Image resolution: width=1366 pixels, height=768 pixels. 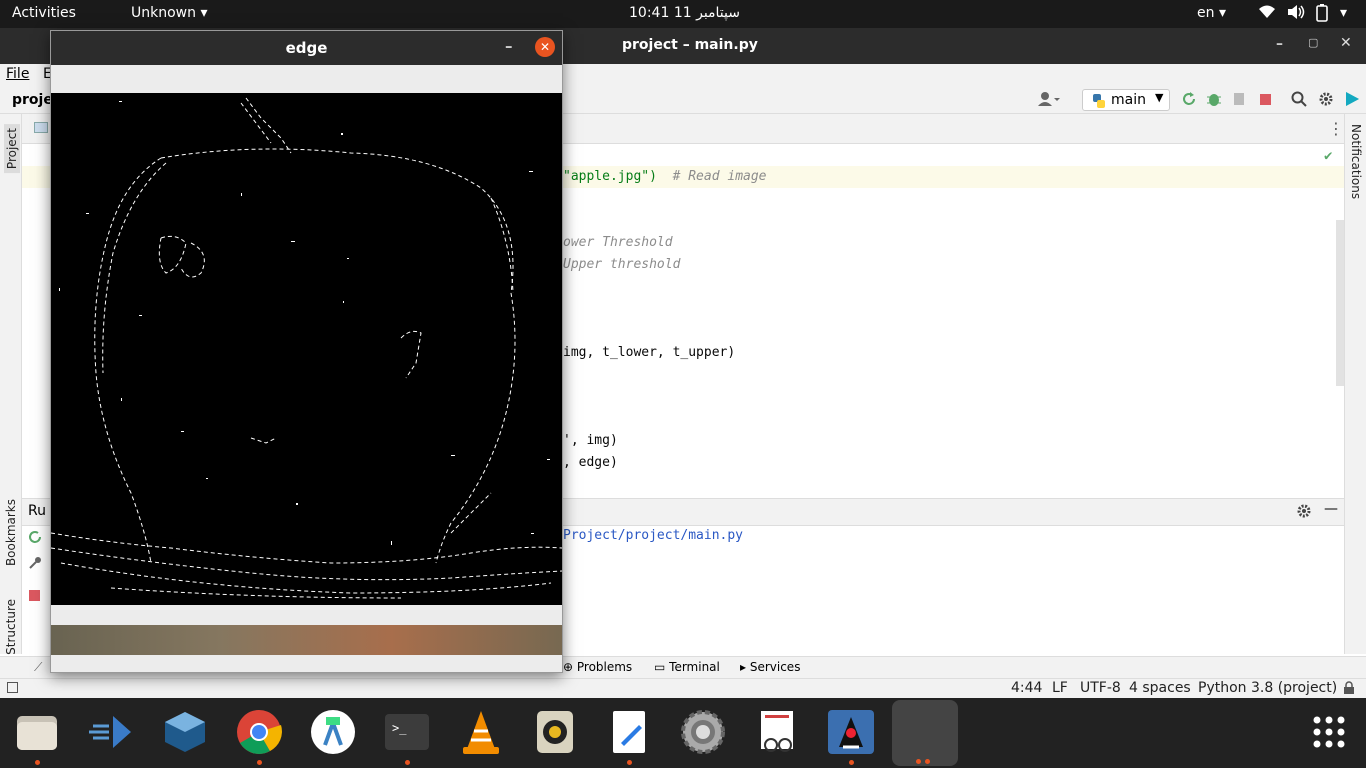 I want to click on search-icon, so click(x=1299, y=101).